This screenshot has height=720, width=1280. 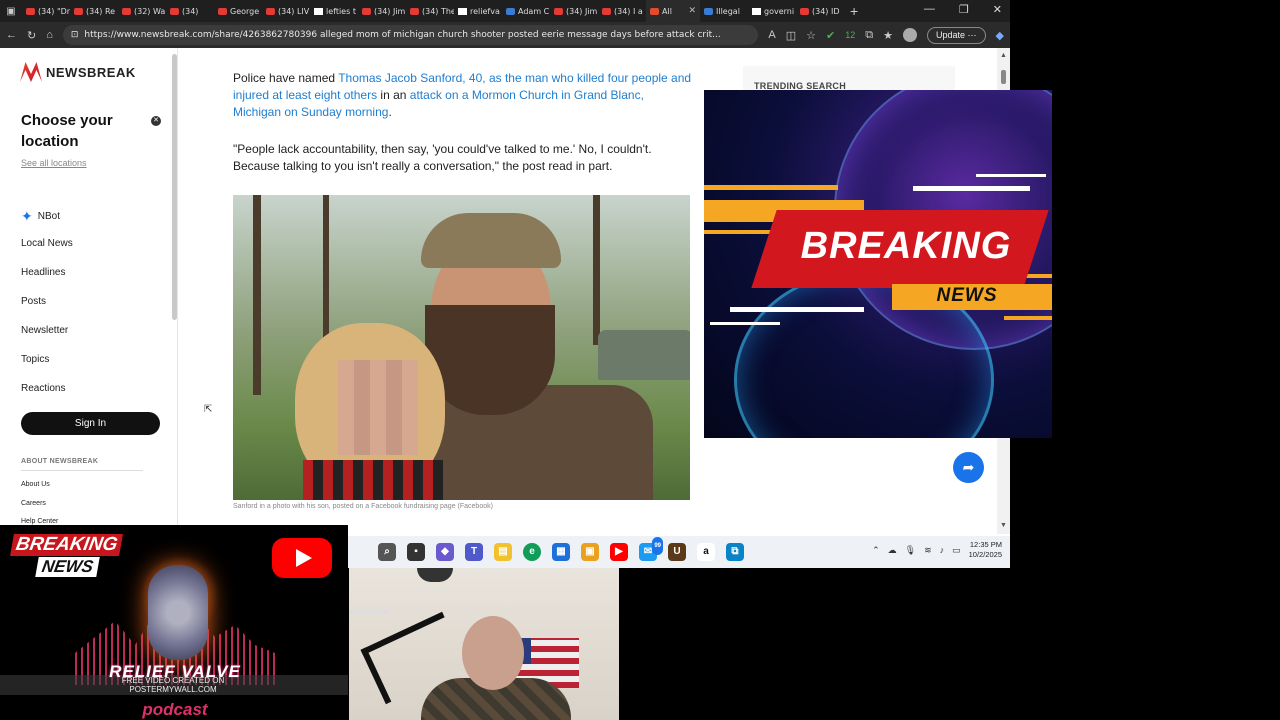 I want to click on battery-icon: ▭, so click(x=956, y=550).